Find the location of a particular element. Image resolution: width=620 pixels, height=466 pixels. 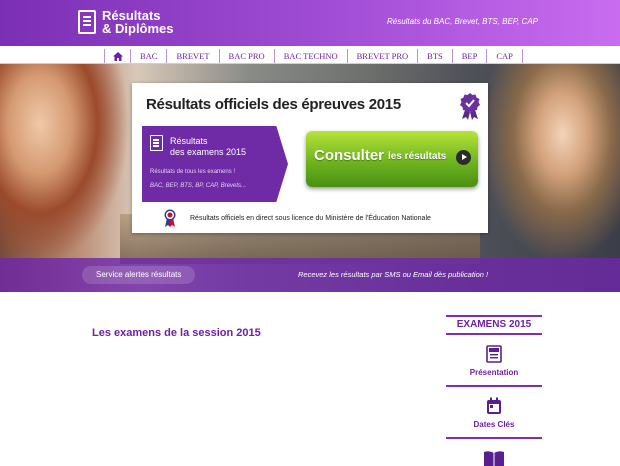

consult-button-sublabel: les résultats is located at coordinates (417, 156).